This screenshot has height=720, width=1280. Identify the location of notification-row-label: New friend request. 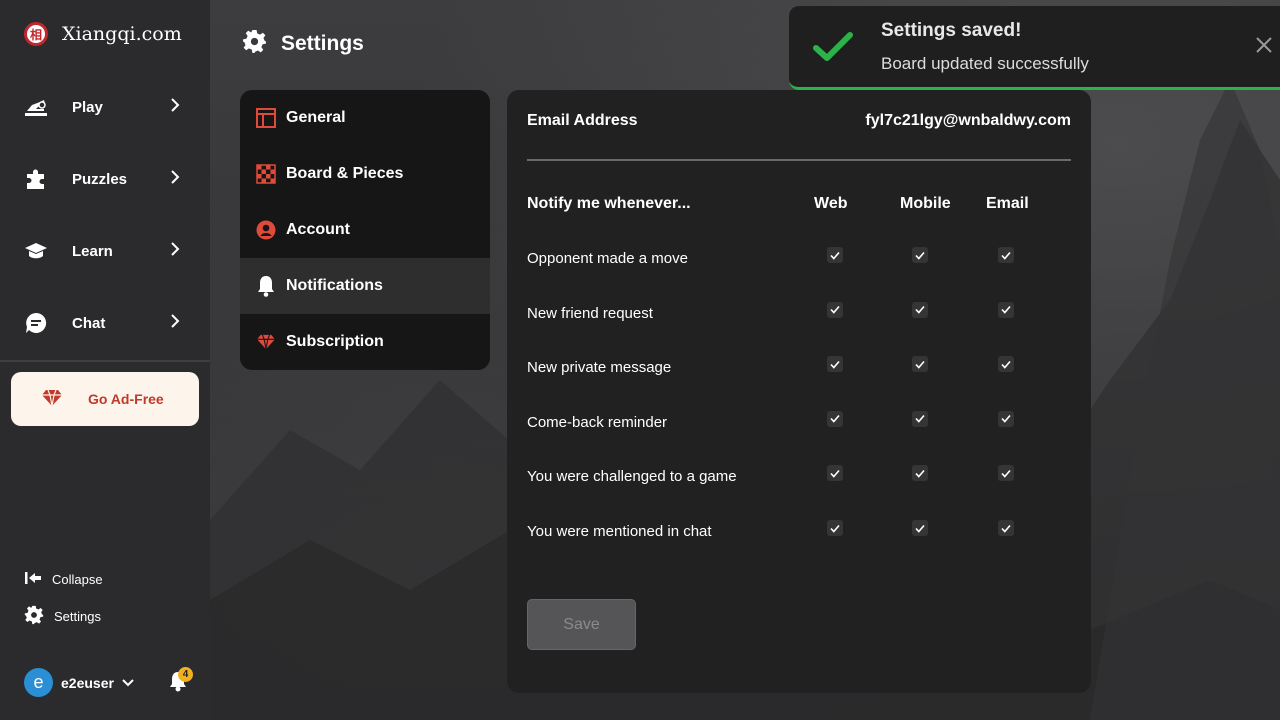
(590, 313).